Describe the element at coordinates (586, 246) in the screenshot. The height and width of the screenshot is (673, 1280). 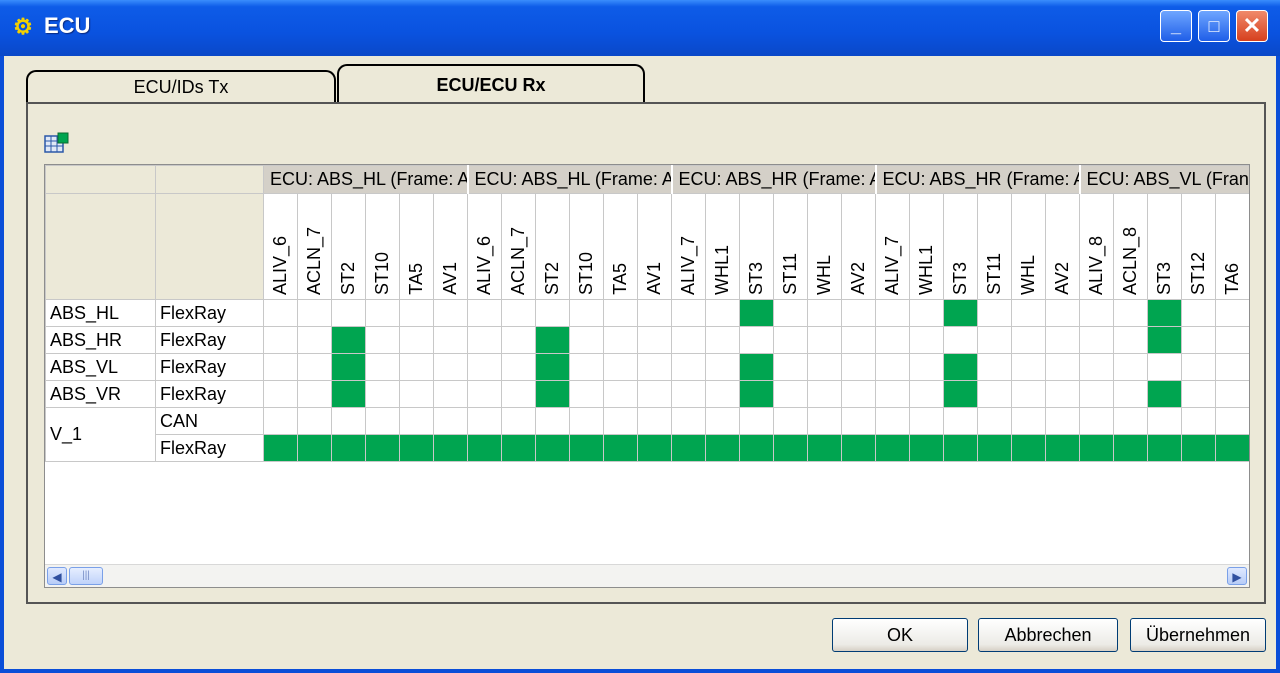
I see `signal-header: ST10` at that location.